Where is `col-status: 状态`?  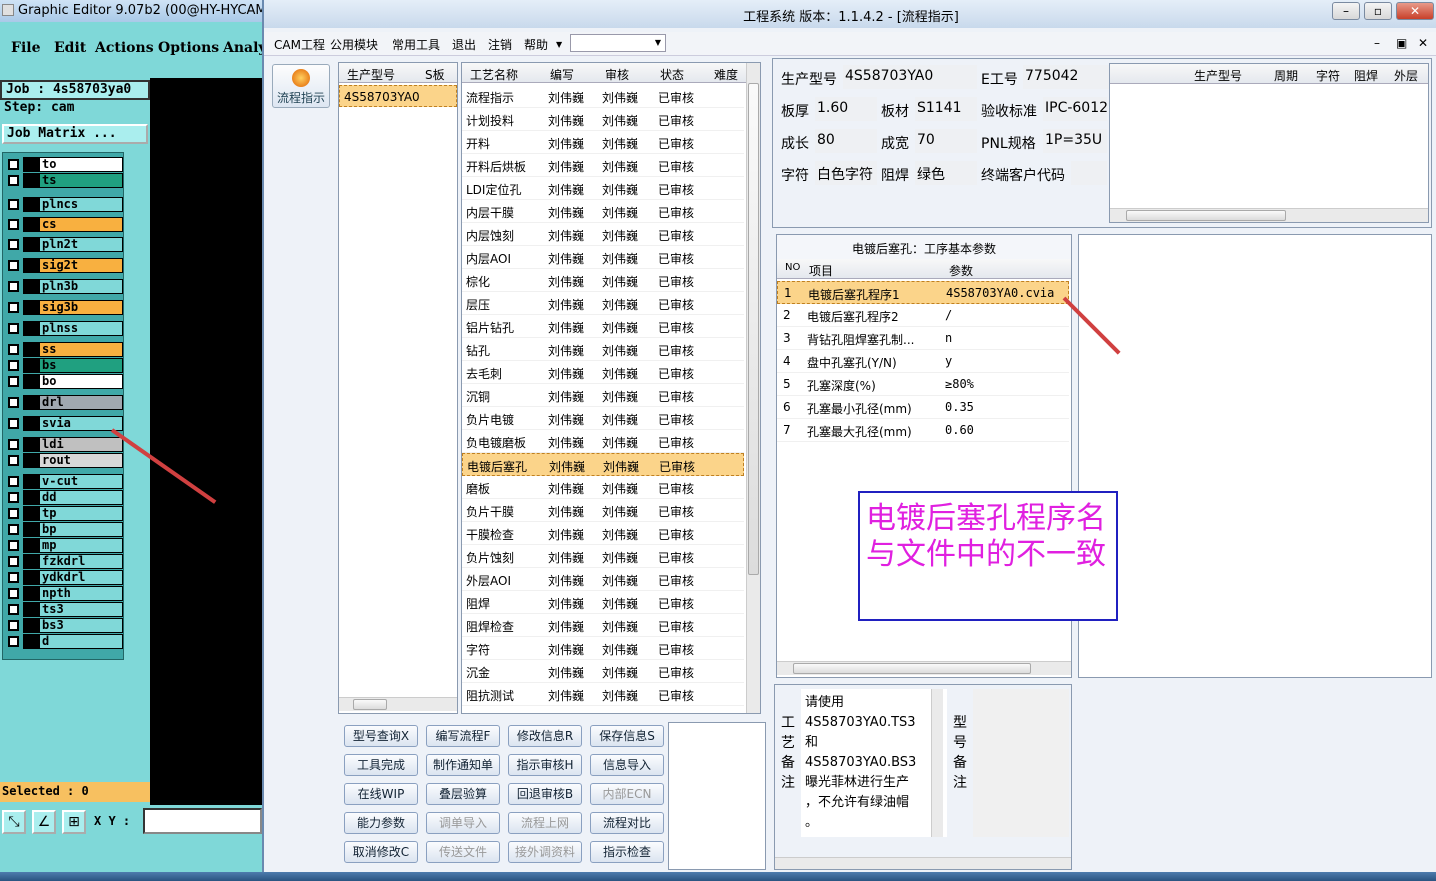 col-status: 状态 is located at coordinates (672, 74).